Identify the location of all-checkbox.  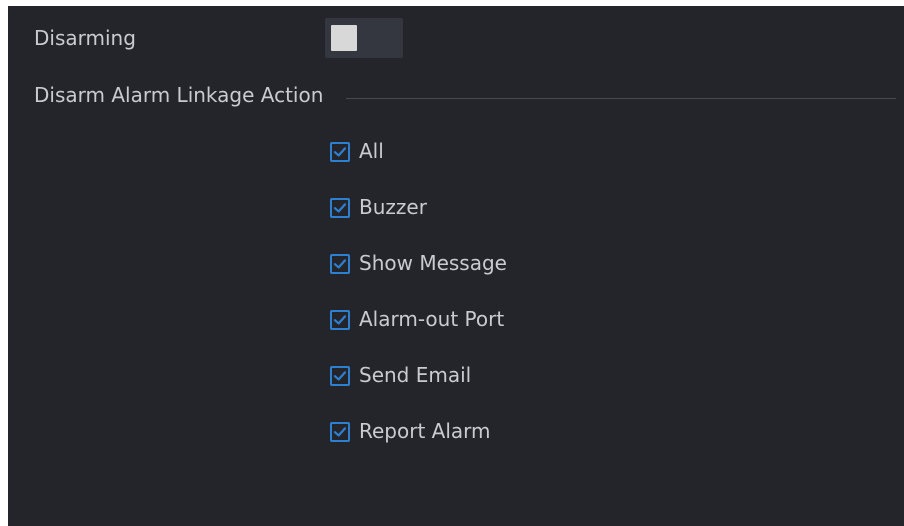
(340, 152).